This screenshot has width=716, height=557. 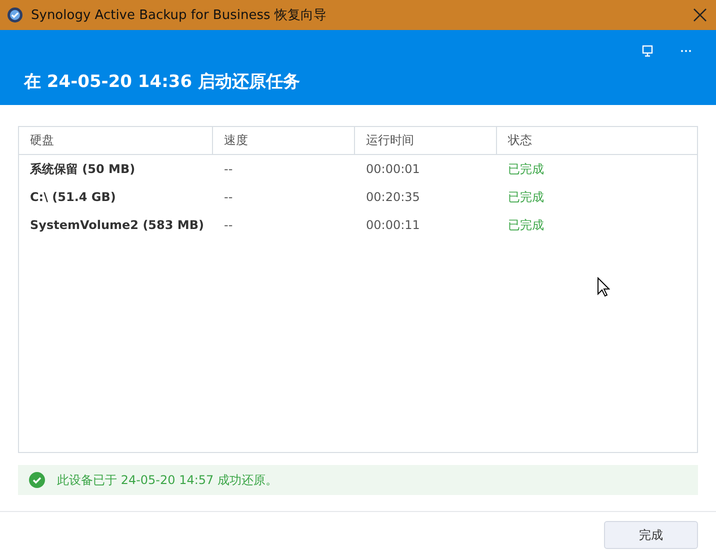 What do you see at coordinates (393, 225) in the screenshot?
I see `table-cell-text: 00:00:11` at bounding box center [393, 225].